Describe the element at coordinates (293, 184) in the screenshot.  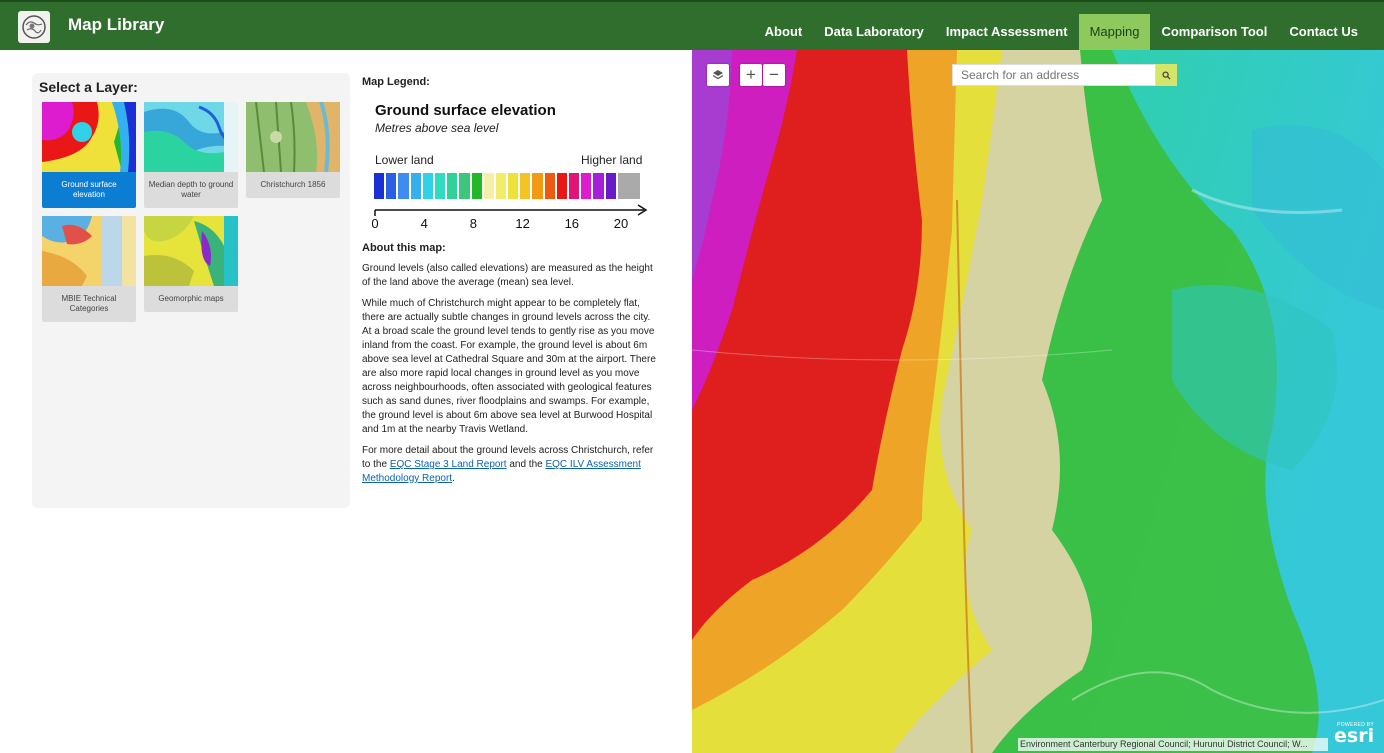
I see `layer-tile-label: Christchurch 1856` at that location.